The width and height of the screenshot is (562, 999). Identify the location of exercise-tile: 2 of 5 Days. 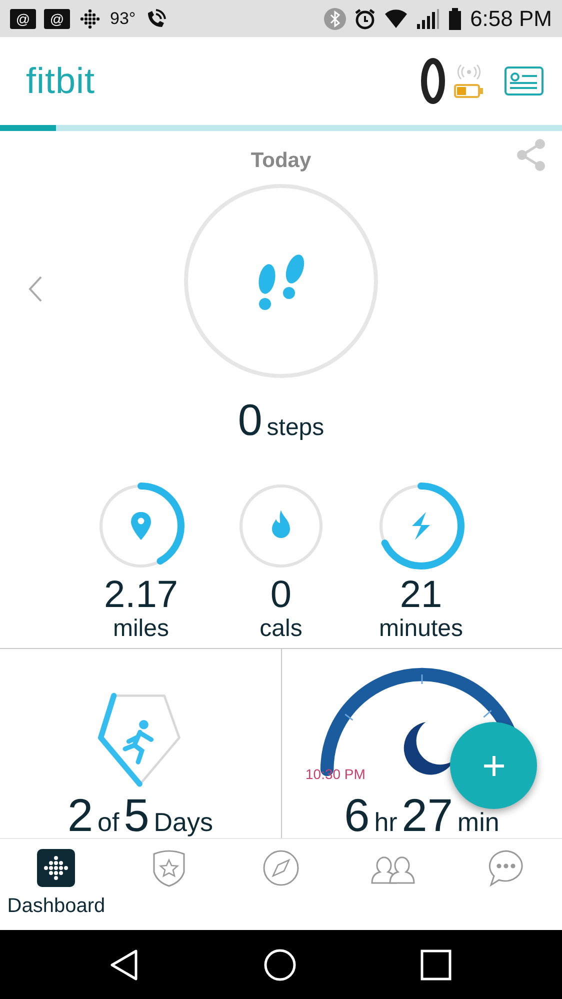
(140, 743).